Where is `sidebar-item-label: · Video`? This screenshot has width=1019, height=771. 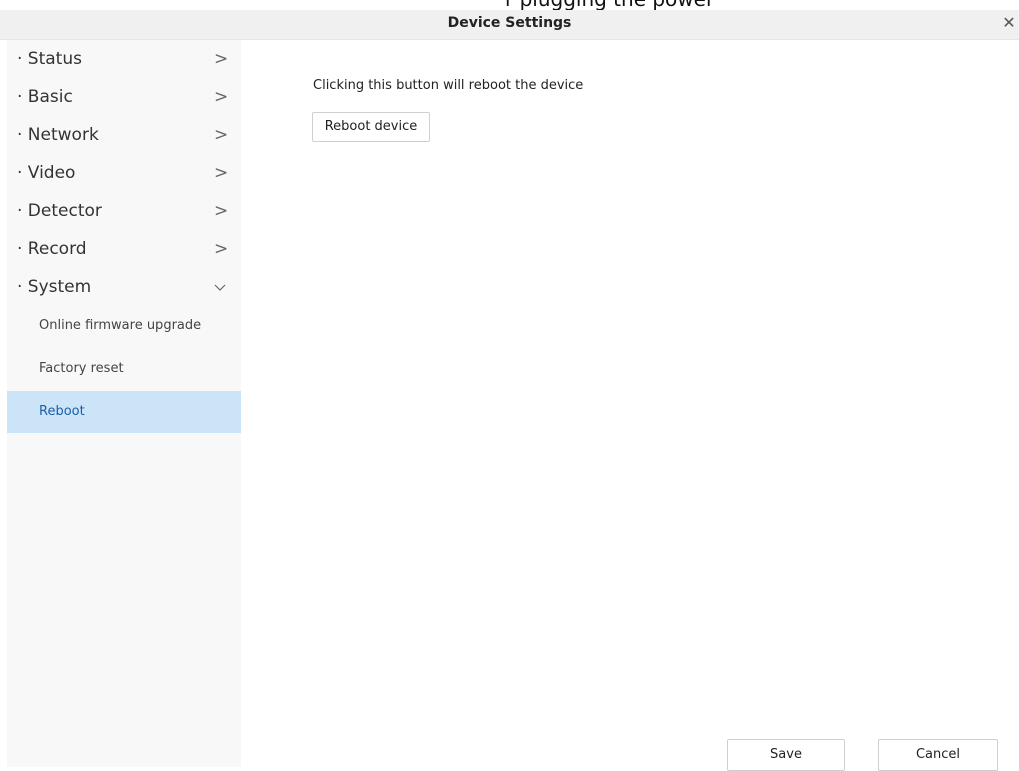
sidebar-item-label: · Video is located at coordinates (46, 173).